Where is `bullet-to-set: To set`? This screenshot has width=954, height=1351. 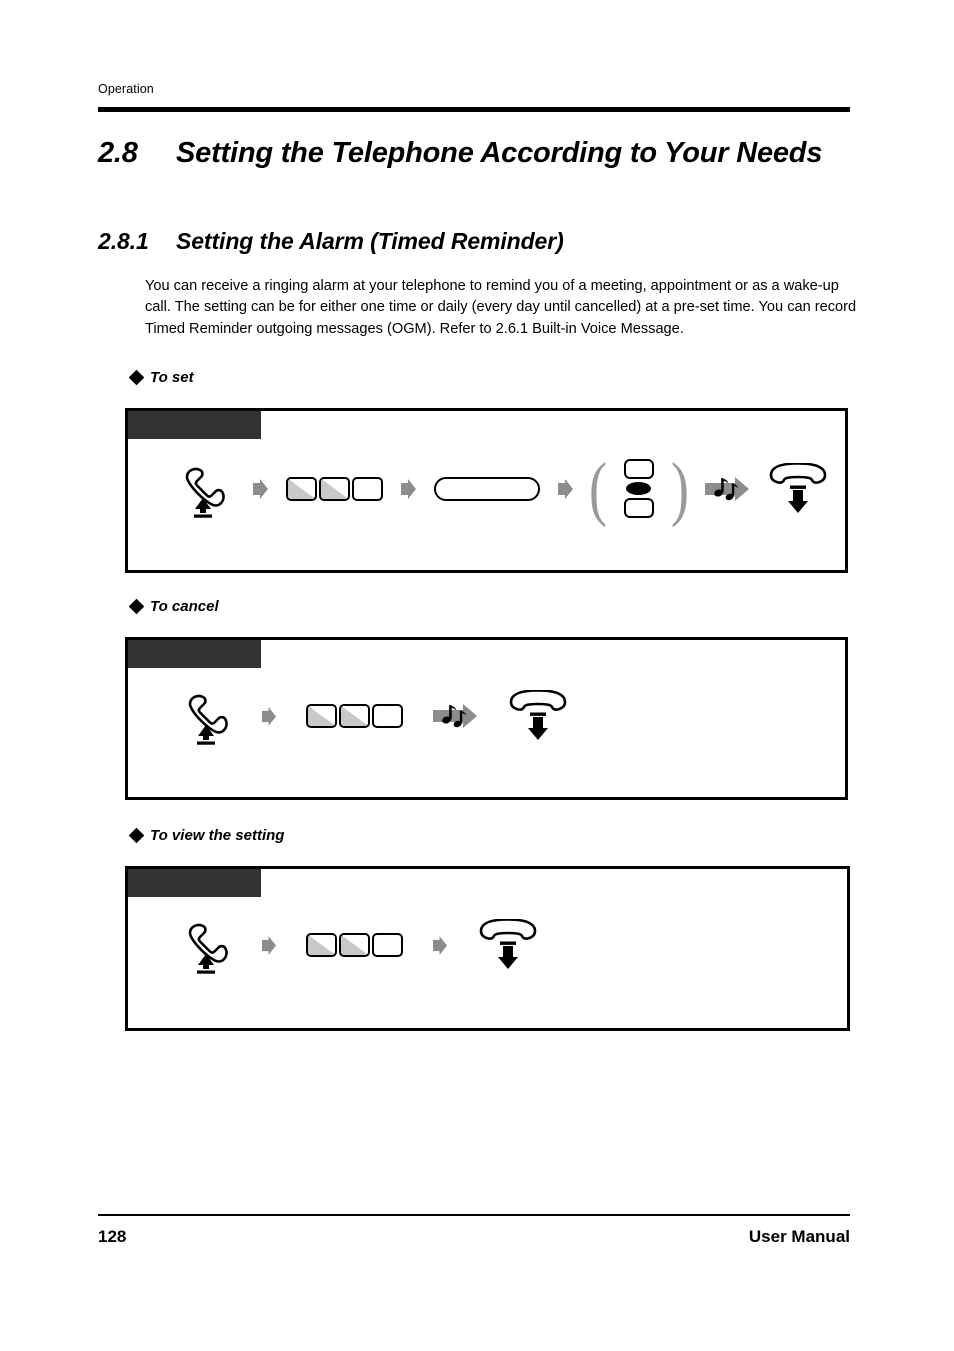 bullet-to-set: To set is located at coordinates (161, 377).